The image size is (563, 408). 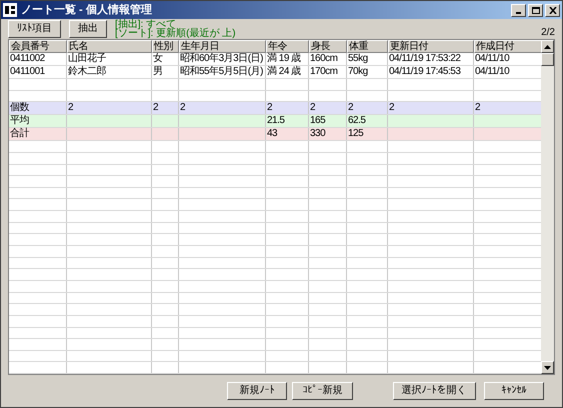 What do you see at coordinates (322, 391) in the screenshot?
I see `footer-button: ｺﾋﾟｰ新規` at bounding box center [322, 391].